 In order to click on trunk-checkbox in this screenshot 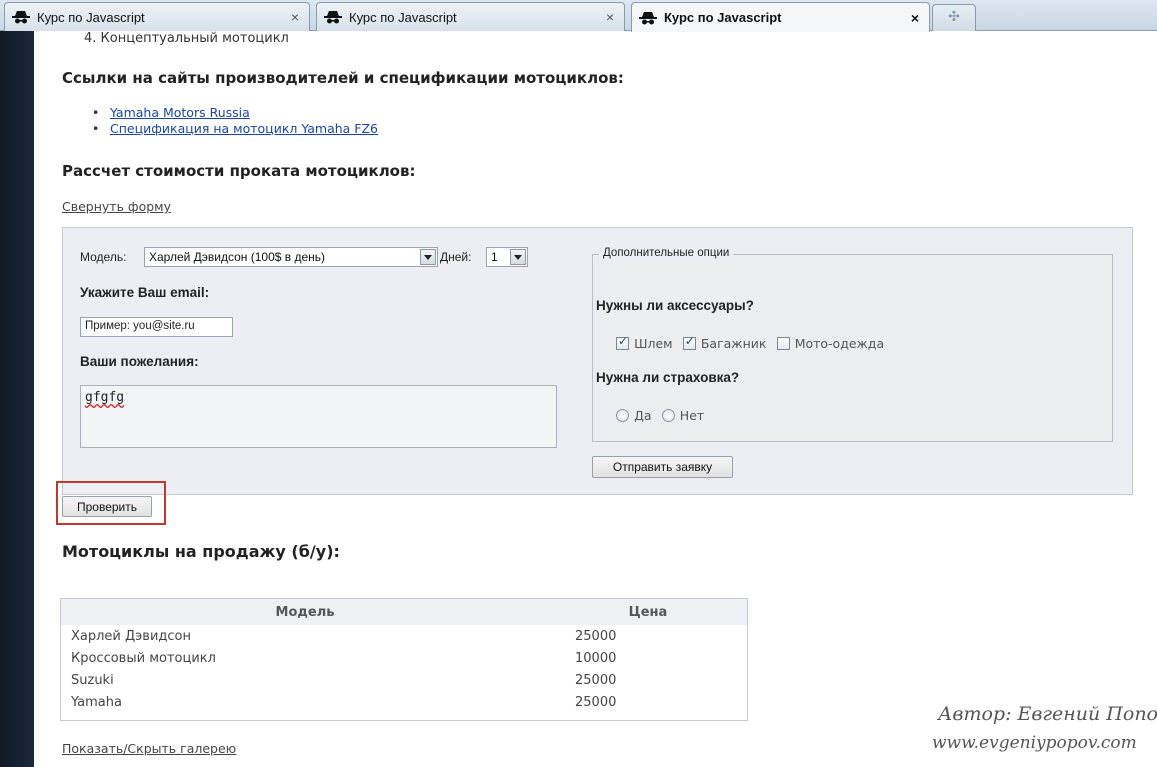, I will do `click(689, 342)`.